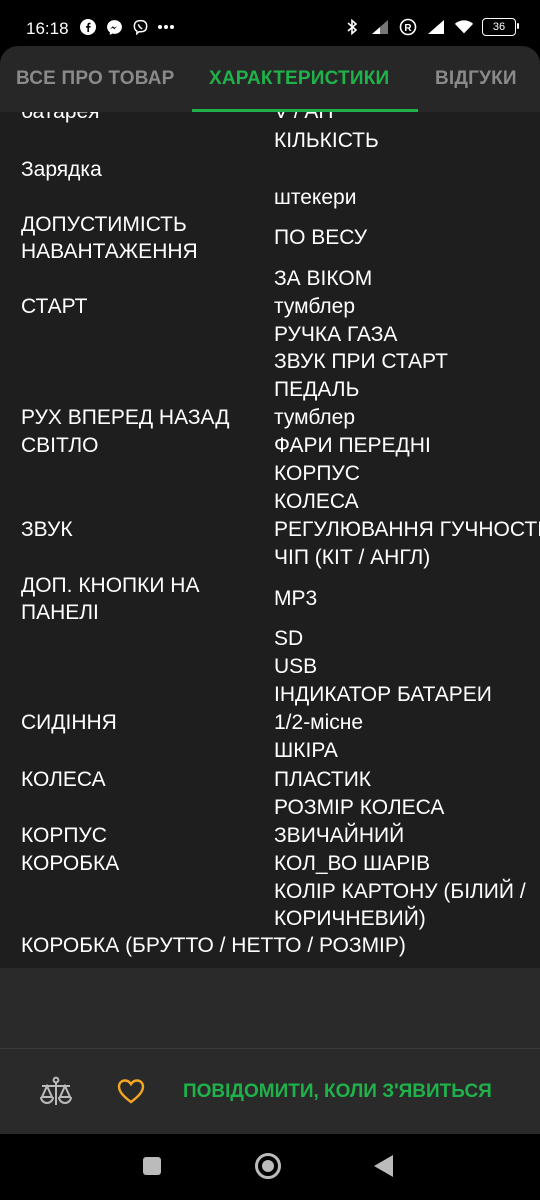 The image size is (540, 1200). Describe the element at coordinates (127, 27) in the screenshot. I see `notification-icons` at that location.